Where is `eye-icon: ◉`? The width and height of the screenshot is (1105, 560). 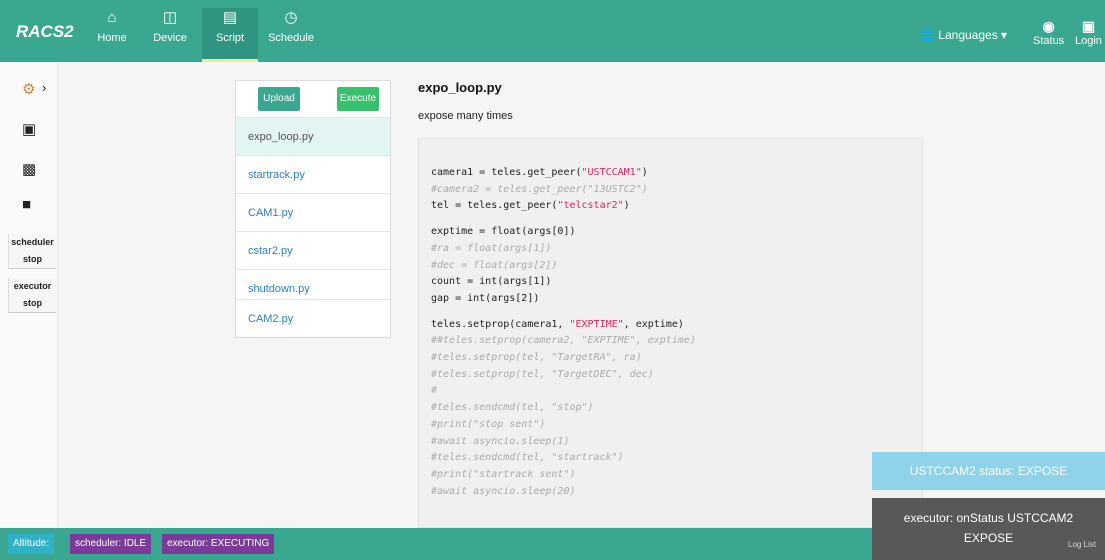 eye-icon: ◉ is located at coordinates (1048, 26).